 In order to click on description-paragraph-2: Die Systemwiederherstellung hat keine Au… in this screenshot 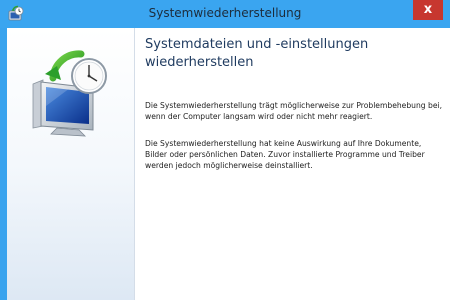, I will do `click(285, 154)`.